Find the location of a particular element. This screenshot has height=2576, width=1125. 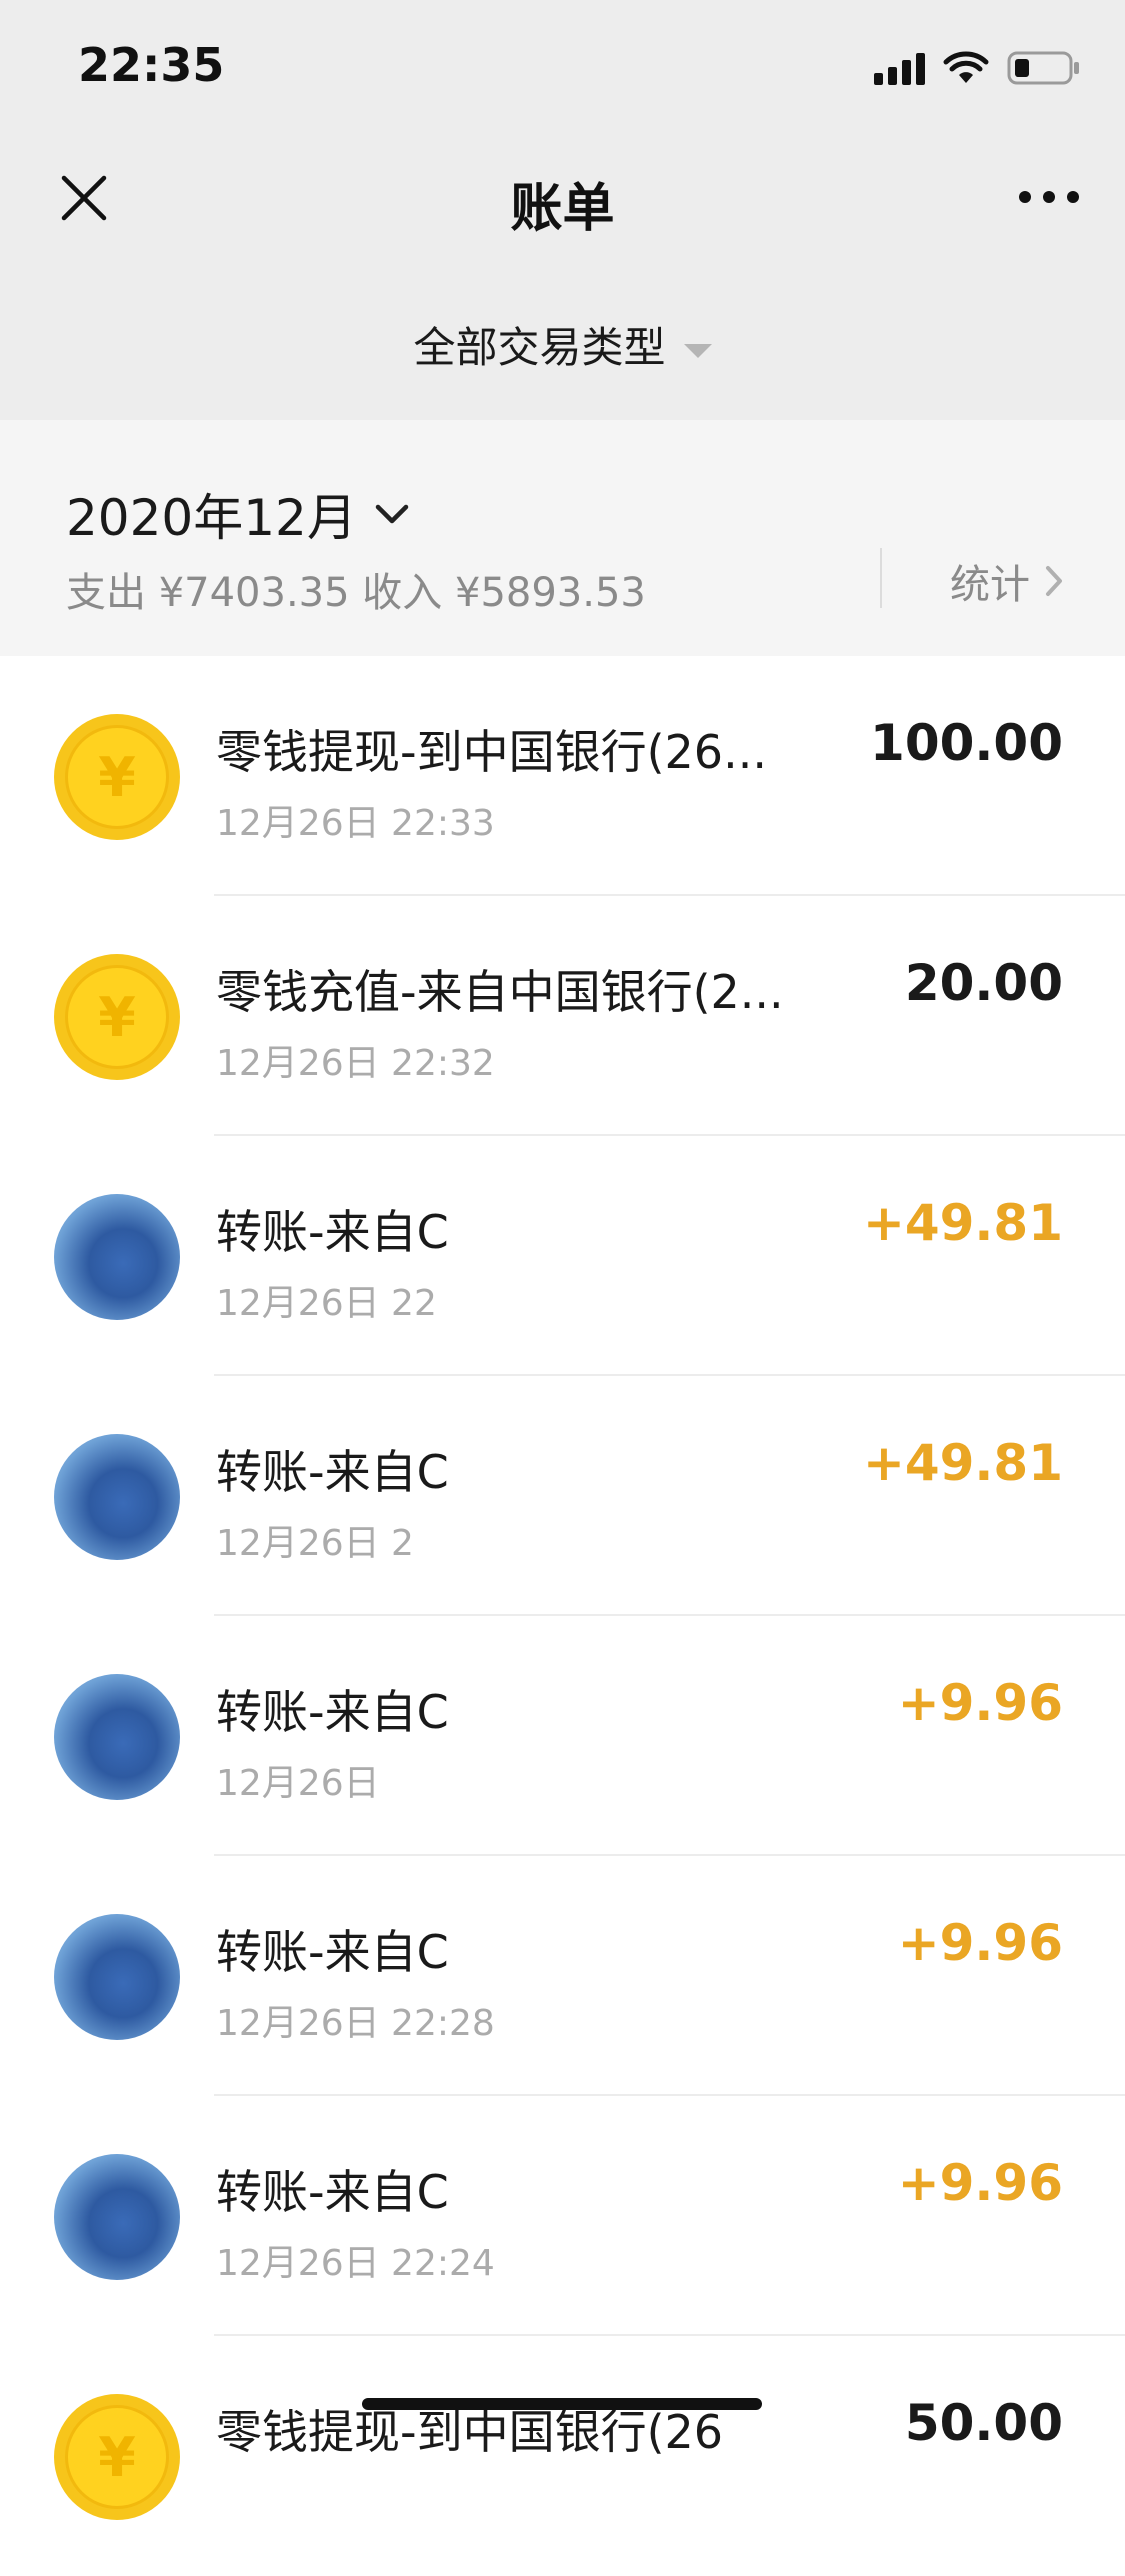

status-time: 22:35 is located at coordinates (151, 65).